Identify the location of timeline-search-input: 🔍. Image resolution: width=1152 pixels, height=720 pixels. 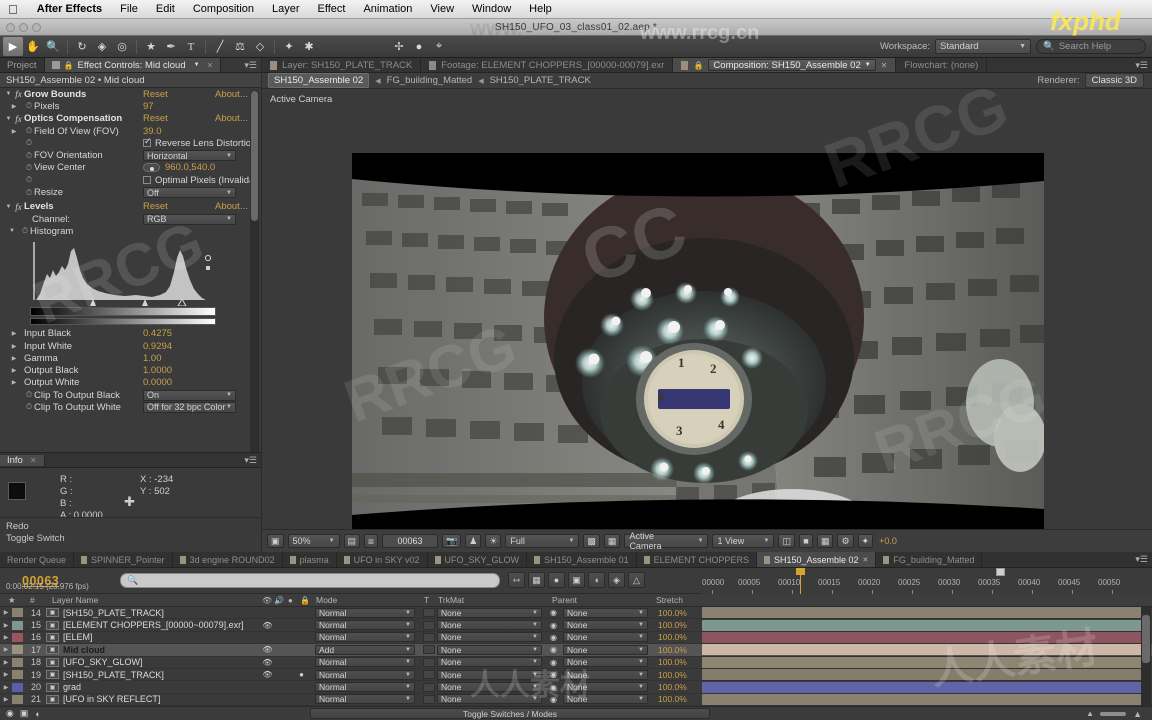
(310, 580).